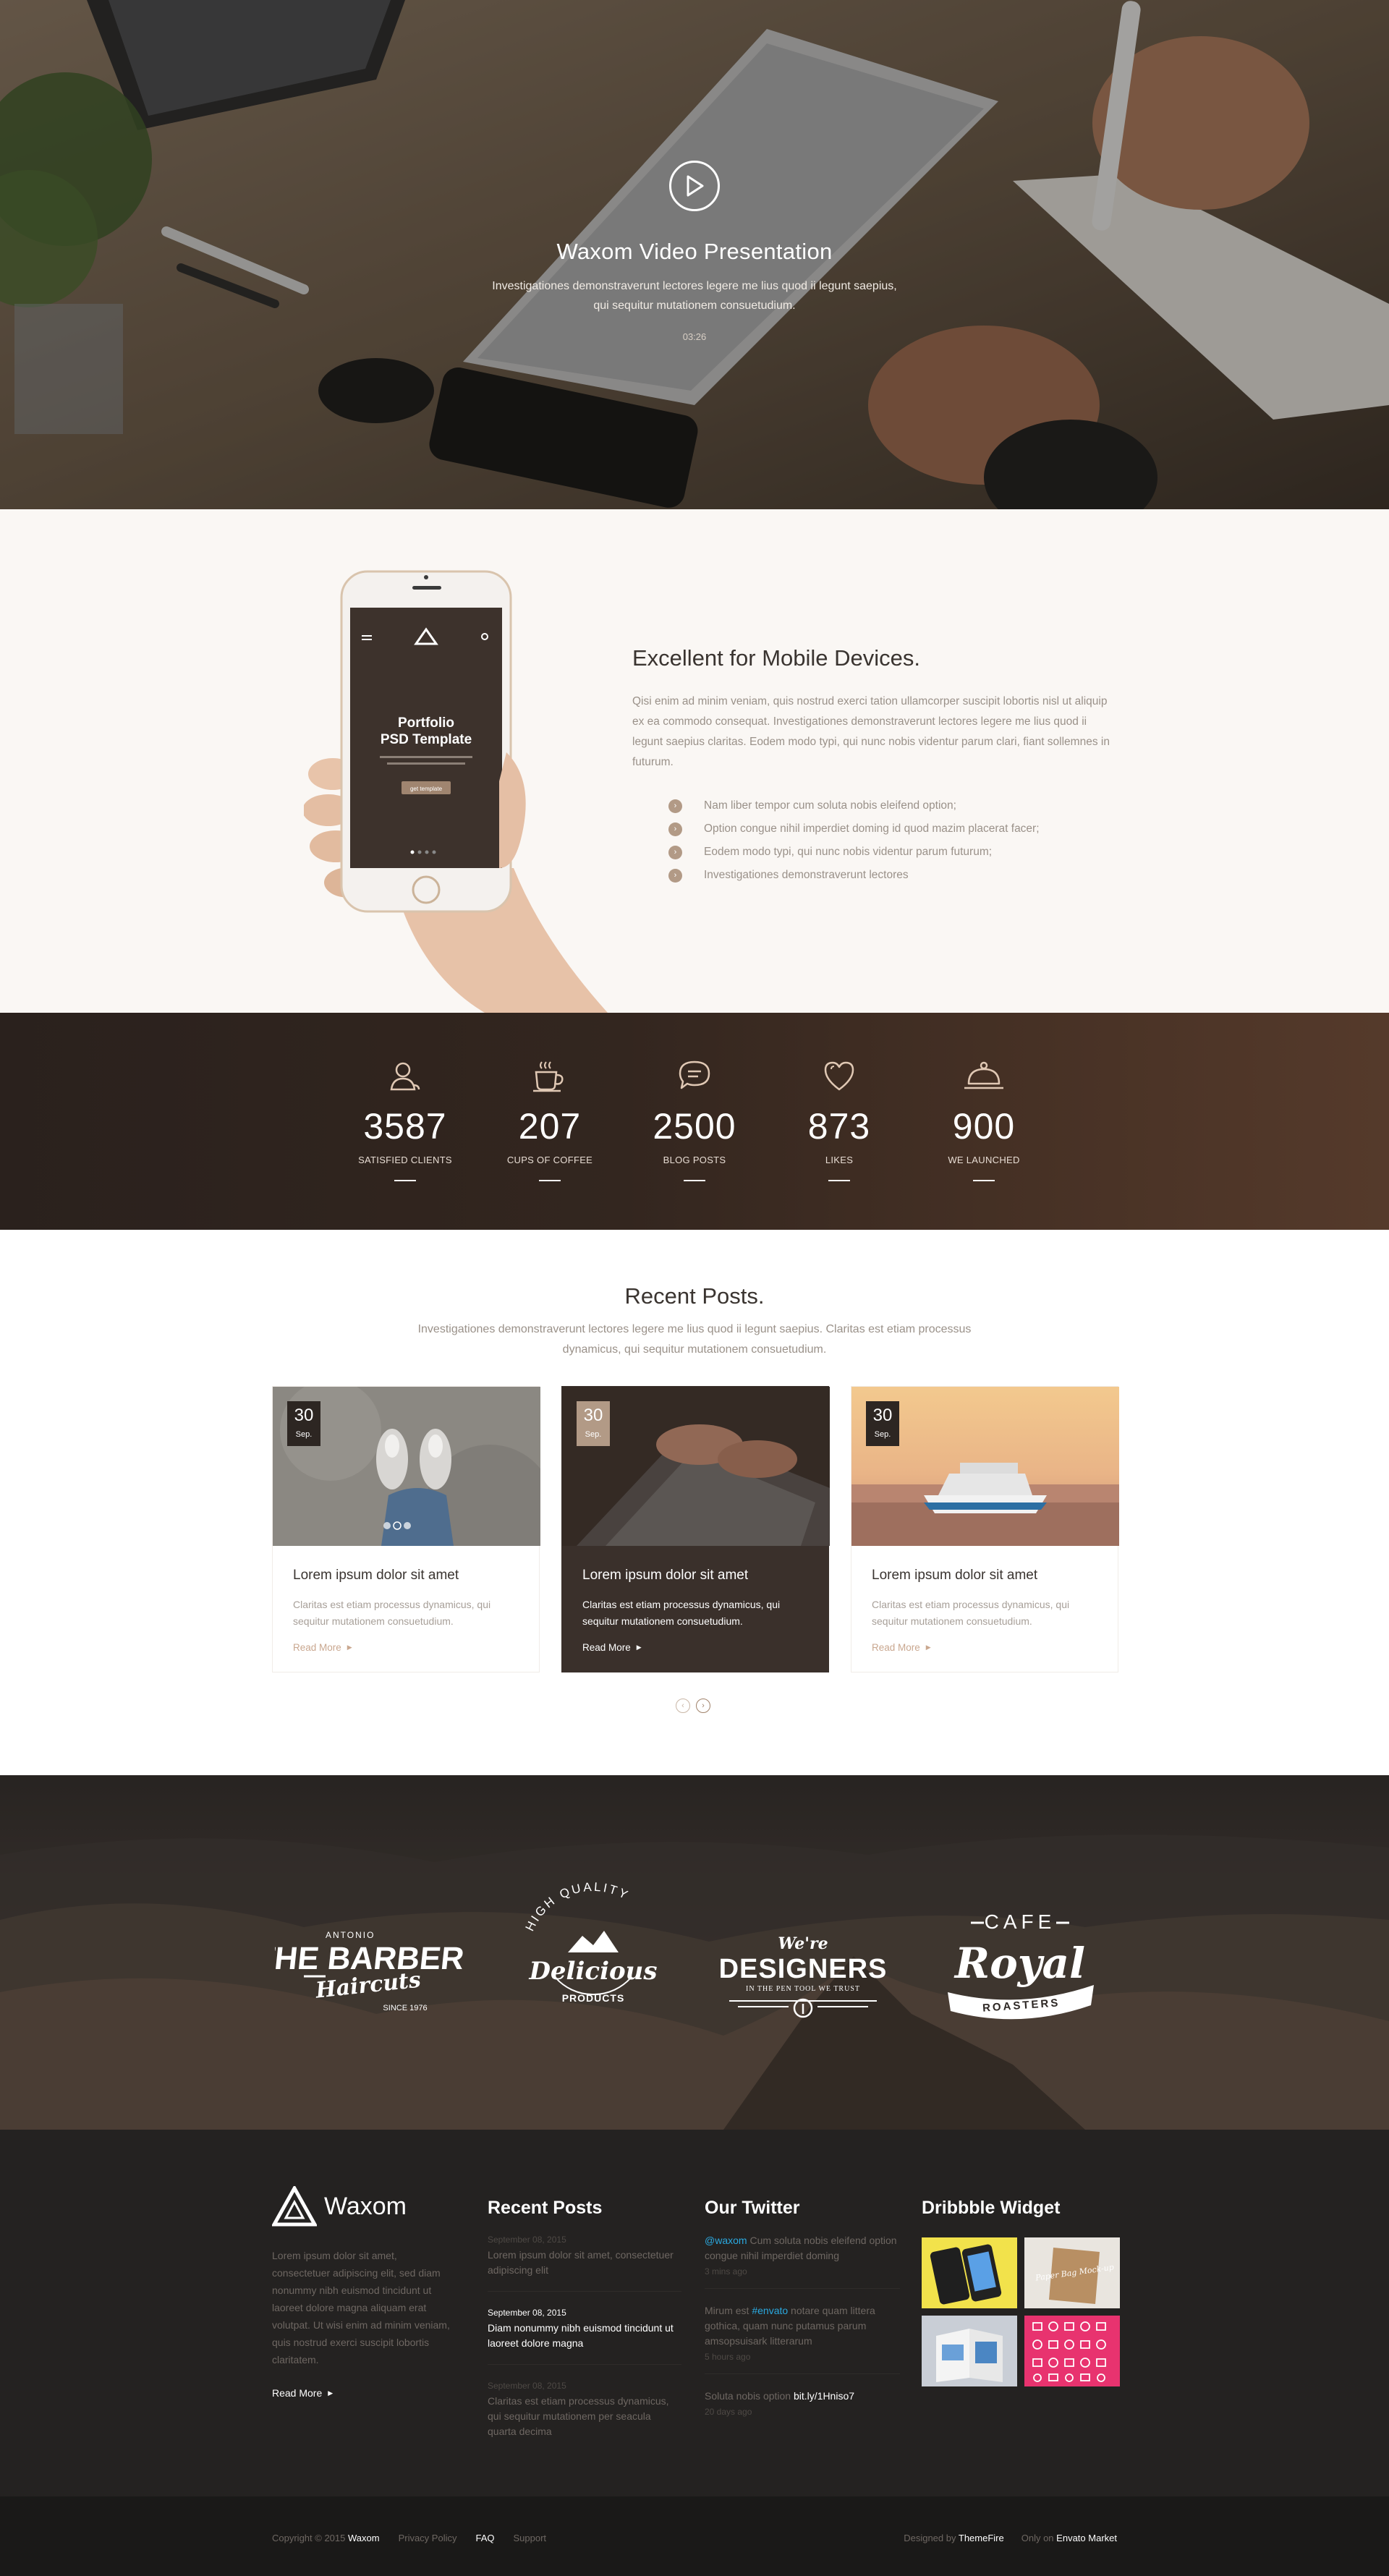 The width and height of the screenshot is (1389, 2576). I want to click on hero-title: Waxom Video Presentation, so click(694, 251).